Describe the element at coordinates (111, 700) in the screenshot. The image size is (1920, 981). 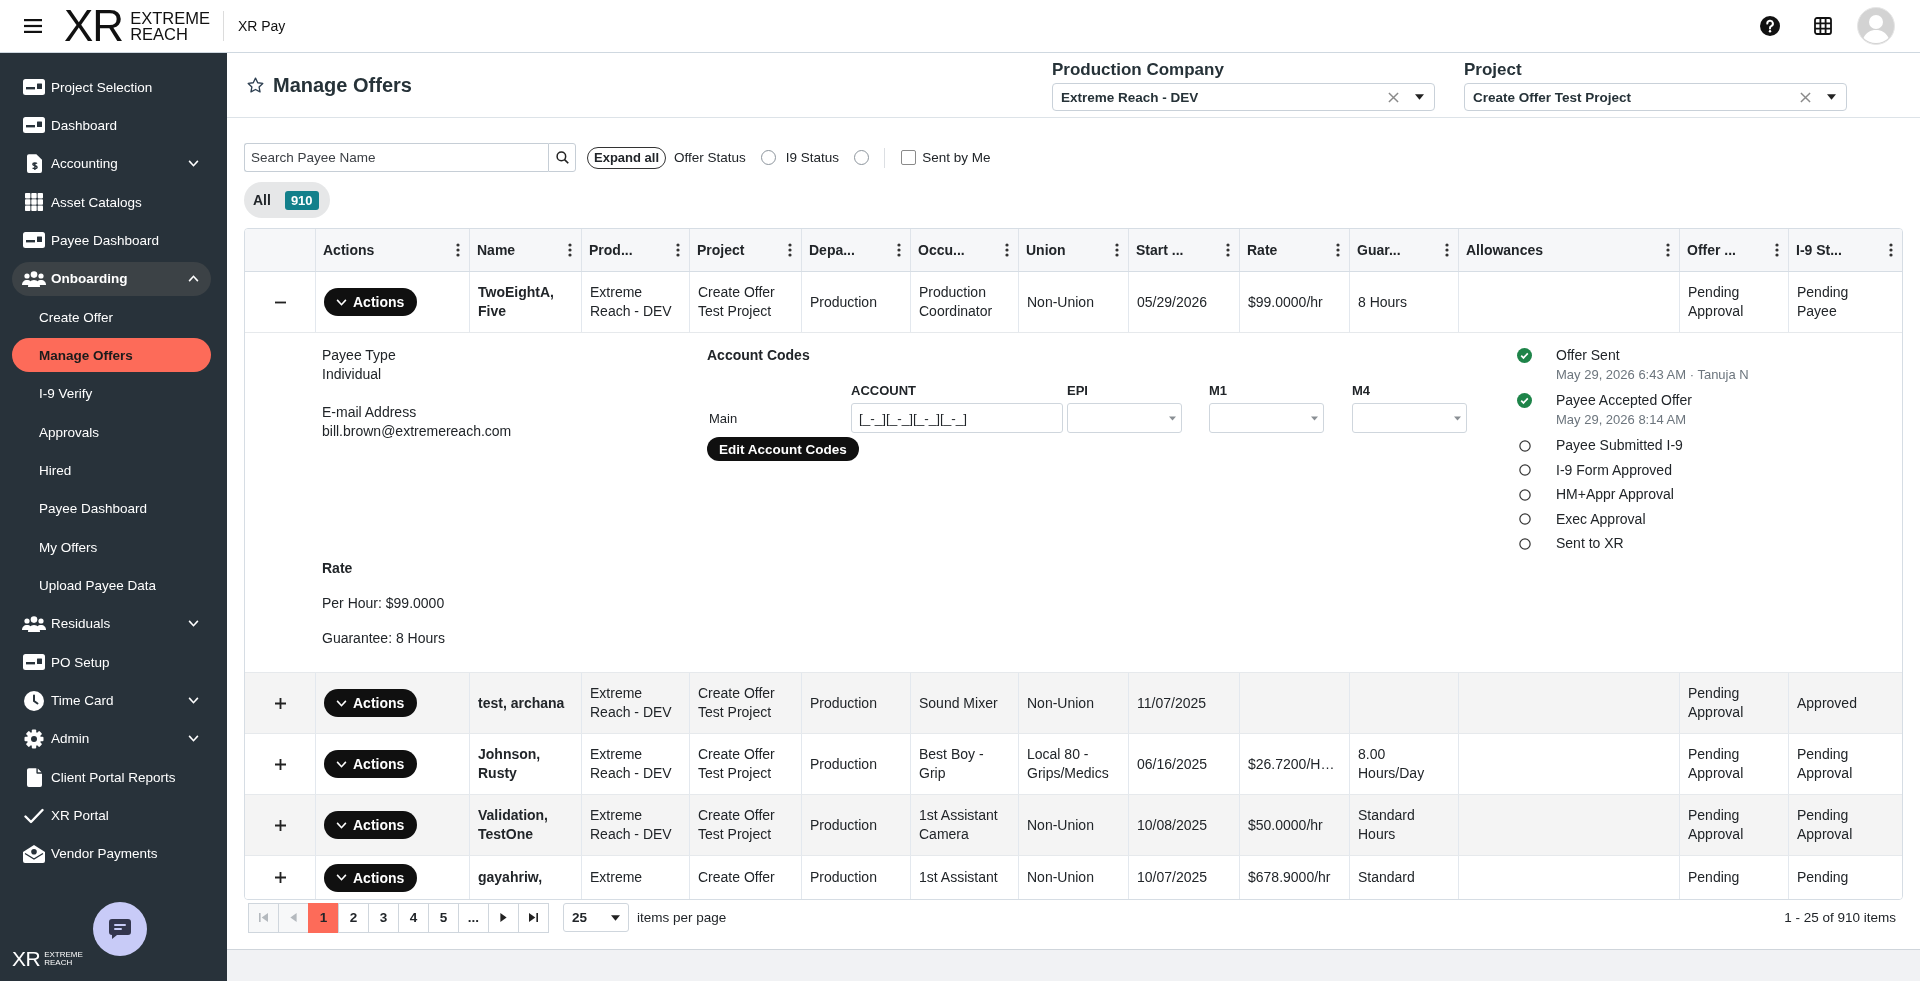
I see `nav-item: Time Card` at that location.